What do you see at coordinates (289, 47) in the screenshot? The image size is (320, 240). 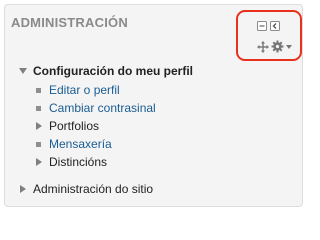 I see `chevron-down-icon` at bounding box center [289, 47].